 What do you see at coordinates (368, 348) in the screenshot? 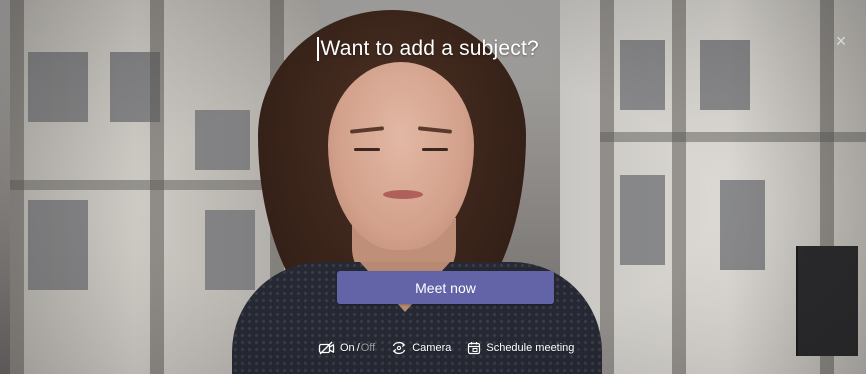
I see `video-off-label: Off` at bounding box center [368, 348].